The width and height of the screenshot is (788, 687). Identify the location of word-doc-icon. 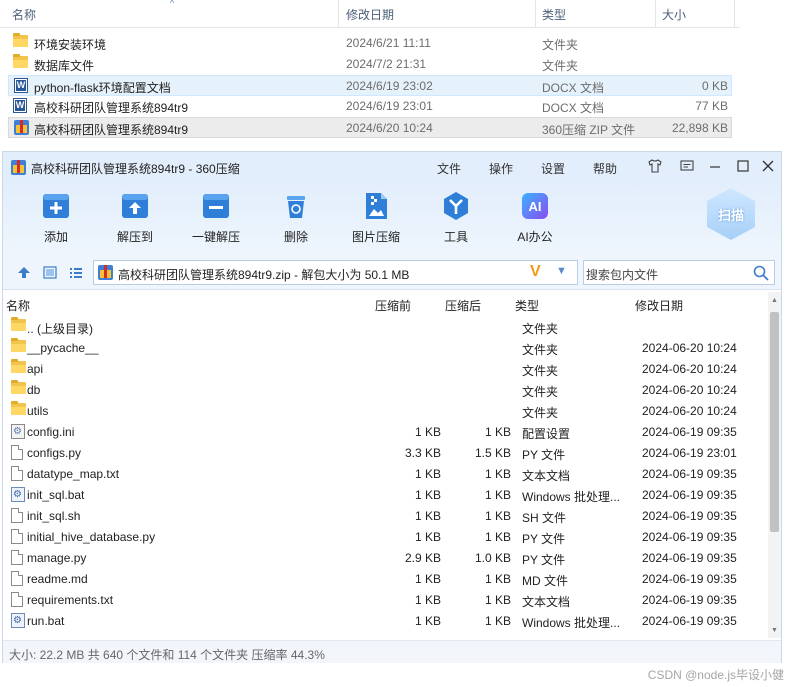
(22, 85).